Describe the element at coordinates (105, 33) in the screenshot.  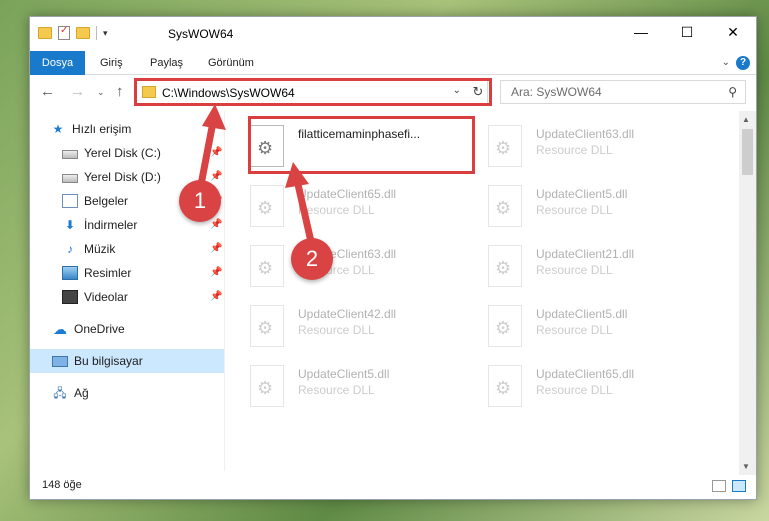
I see `customize-toolbar-icon: ▾` at that location.